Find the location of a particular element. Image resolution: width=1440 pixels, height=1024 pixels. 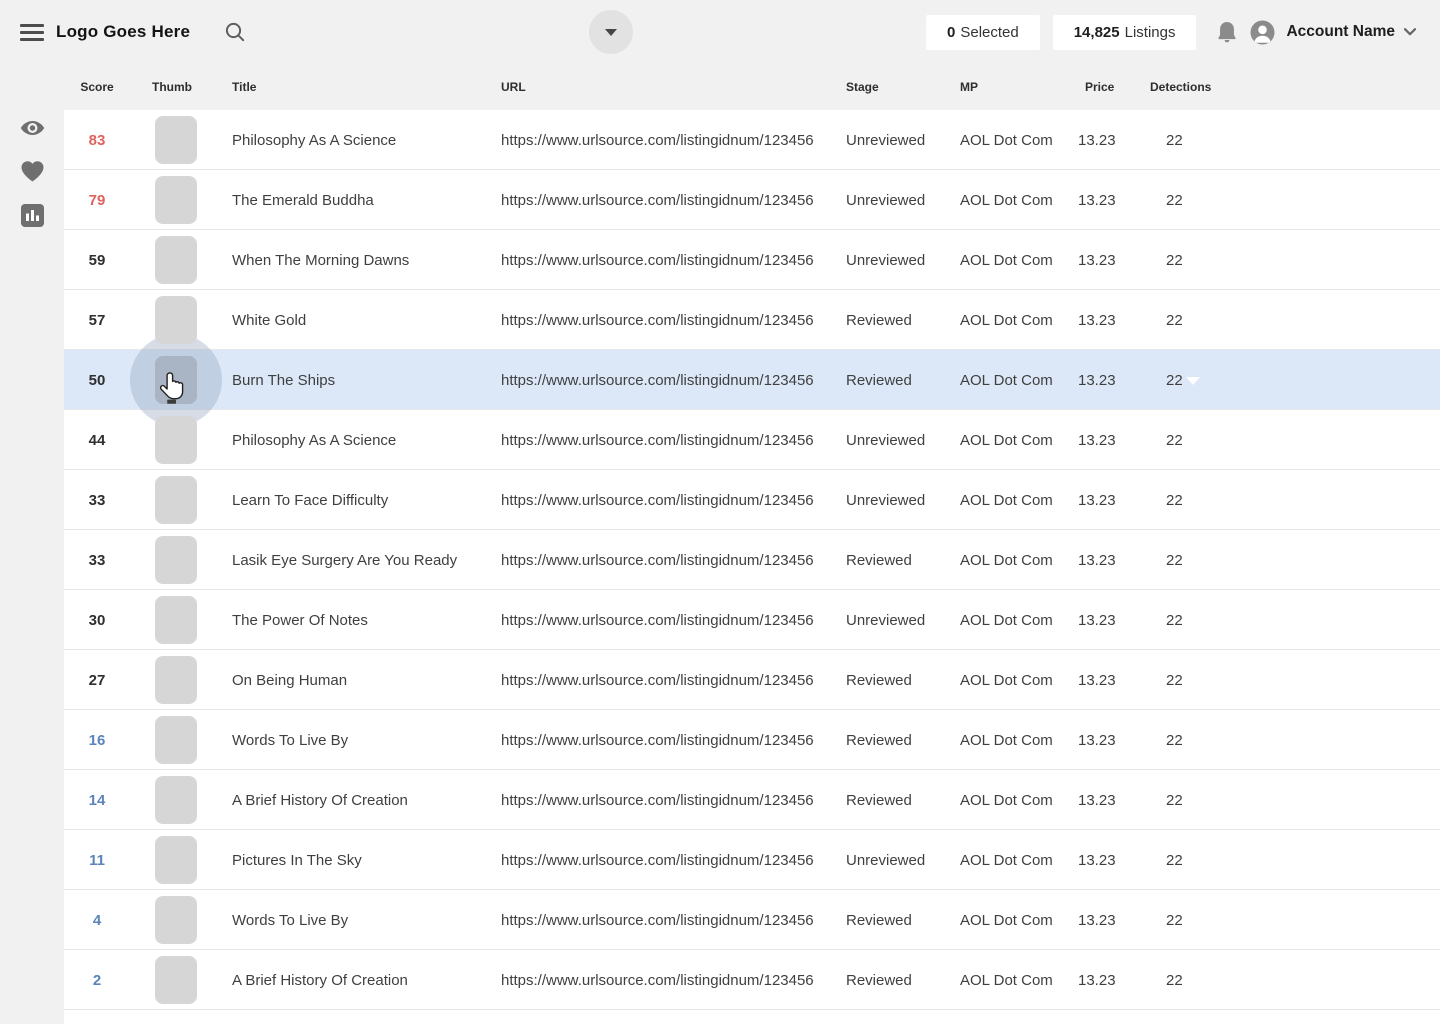

column-header-price: Price is located at coordinates (1114, 87).